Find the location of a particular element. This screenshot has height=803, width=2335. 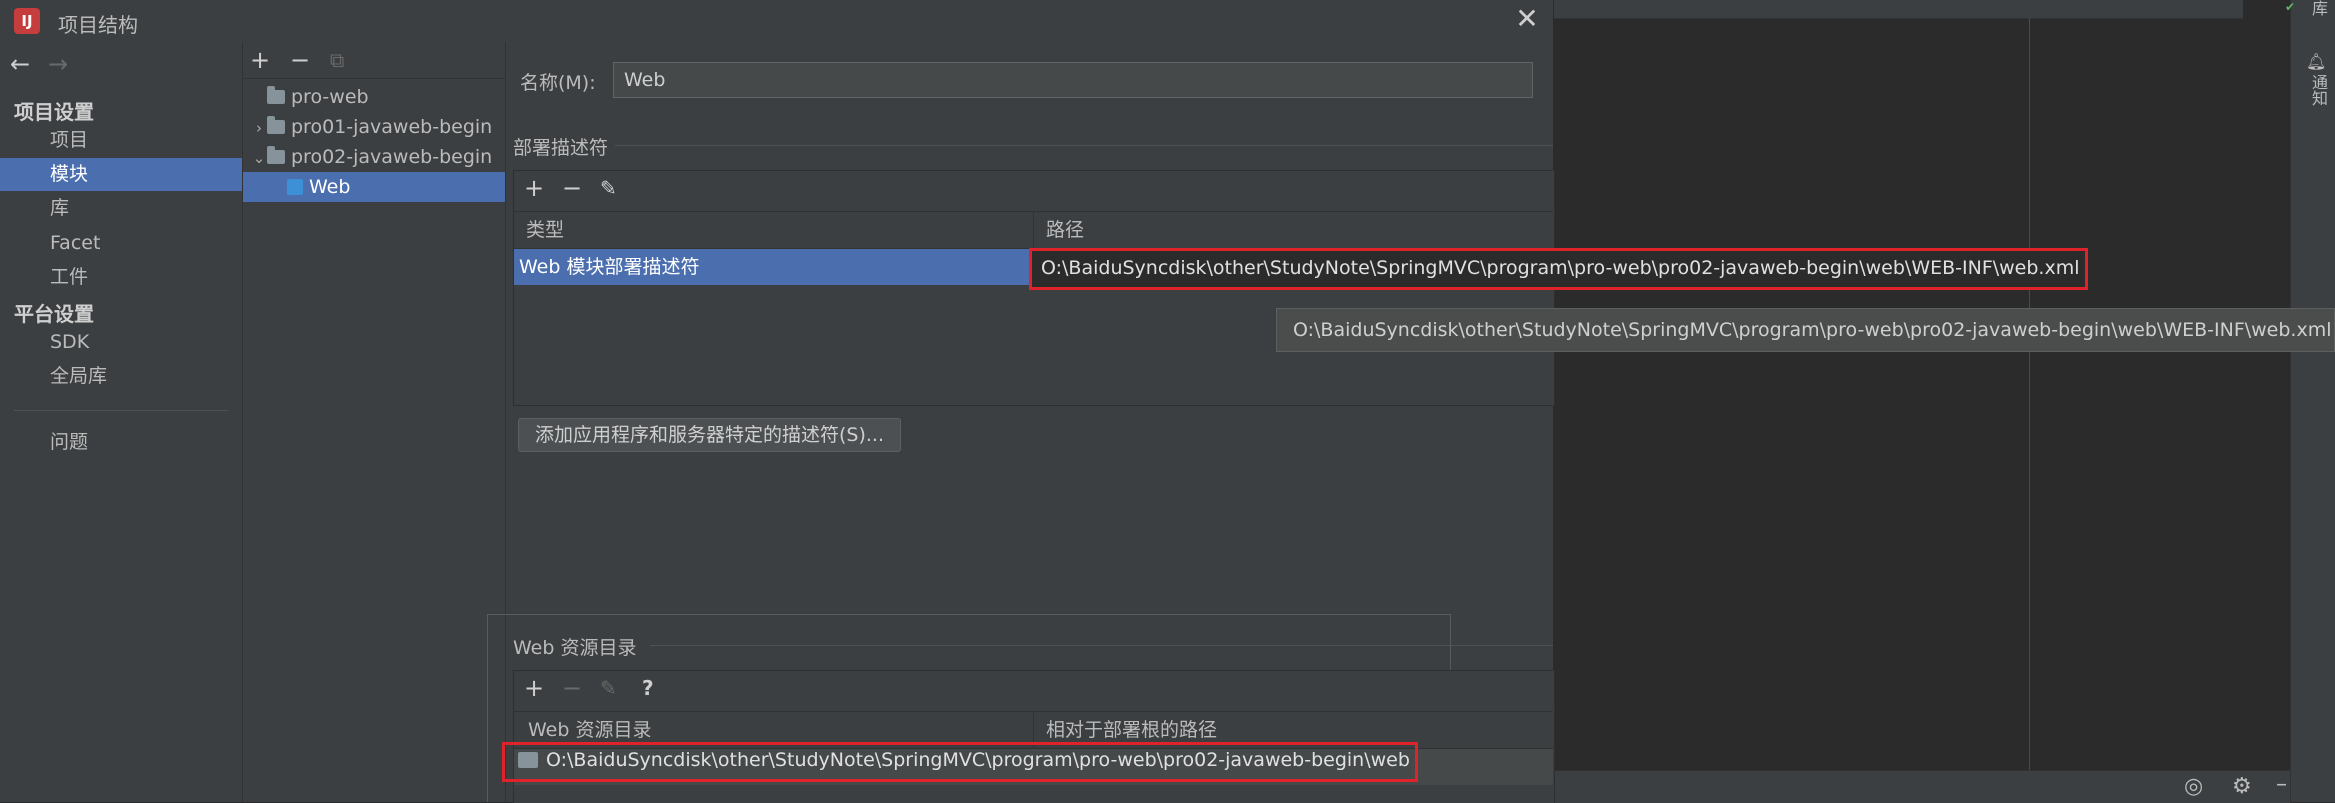

web-resources-toolbar is located at coordinates (1033, 691).